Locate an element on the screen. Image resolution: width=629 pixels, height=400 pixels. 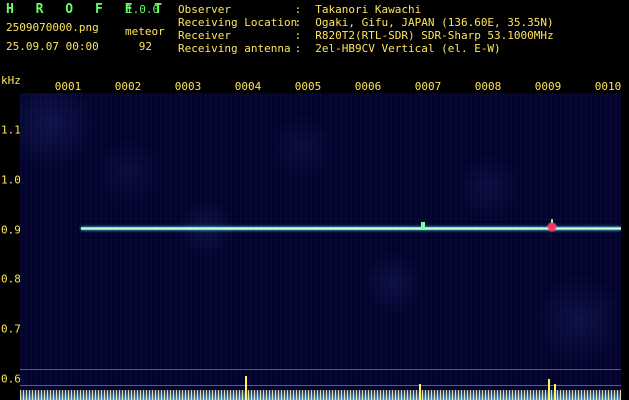
time-label-0010: 0010 is located at coordinates (608, 86).